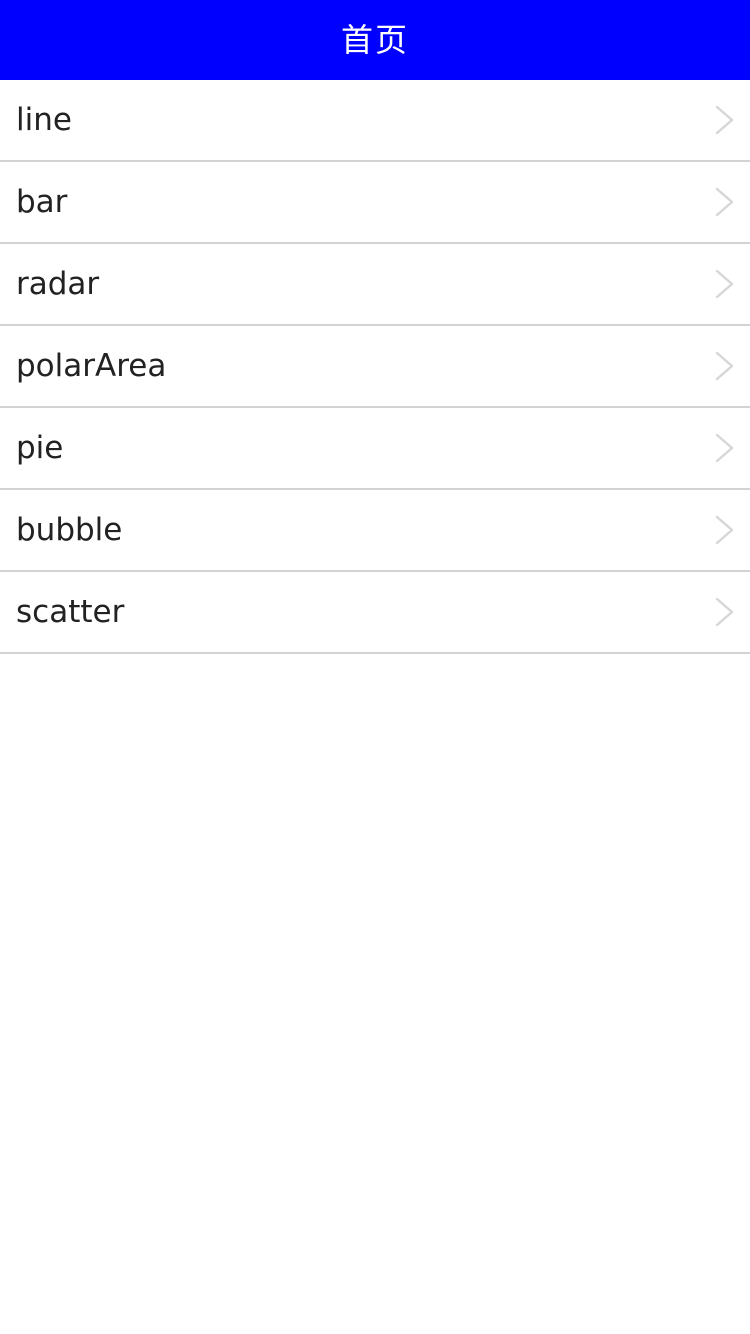 Image resolution: width=750 pixels, height=1334 pixels. Describe the element at coordinates (69, 530) in the screenshot. I see `list-item-label: bubble` at that location.